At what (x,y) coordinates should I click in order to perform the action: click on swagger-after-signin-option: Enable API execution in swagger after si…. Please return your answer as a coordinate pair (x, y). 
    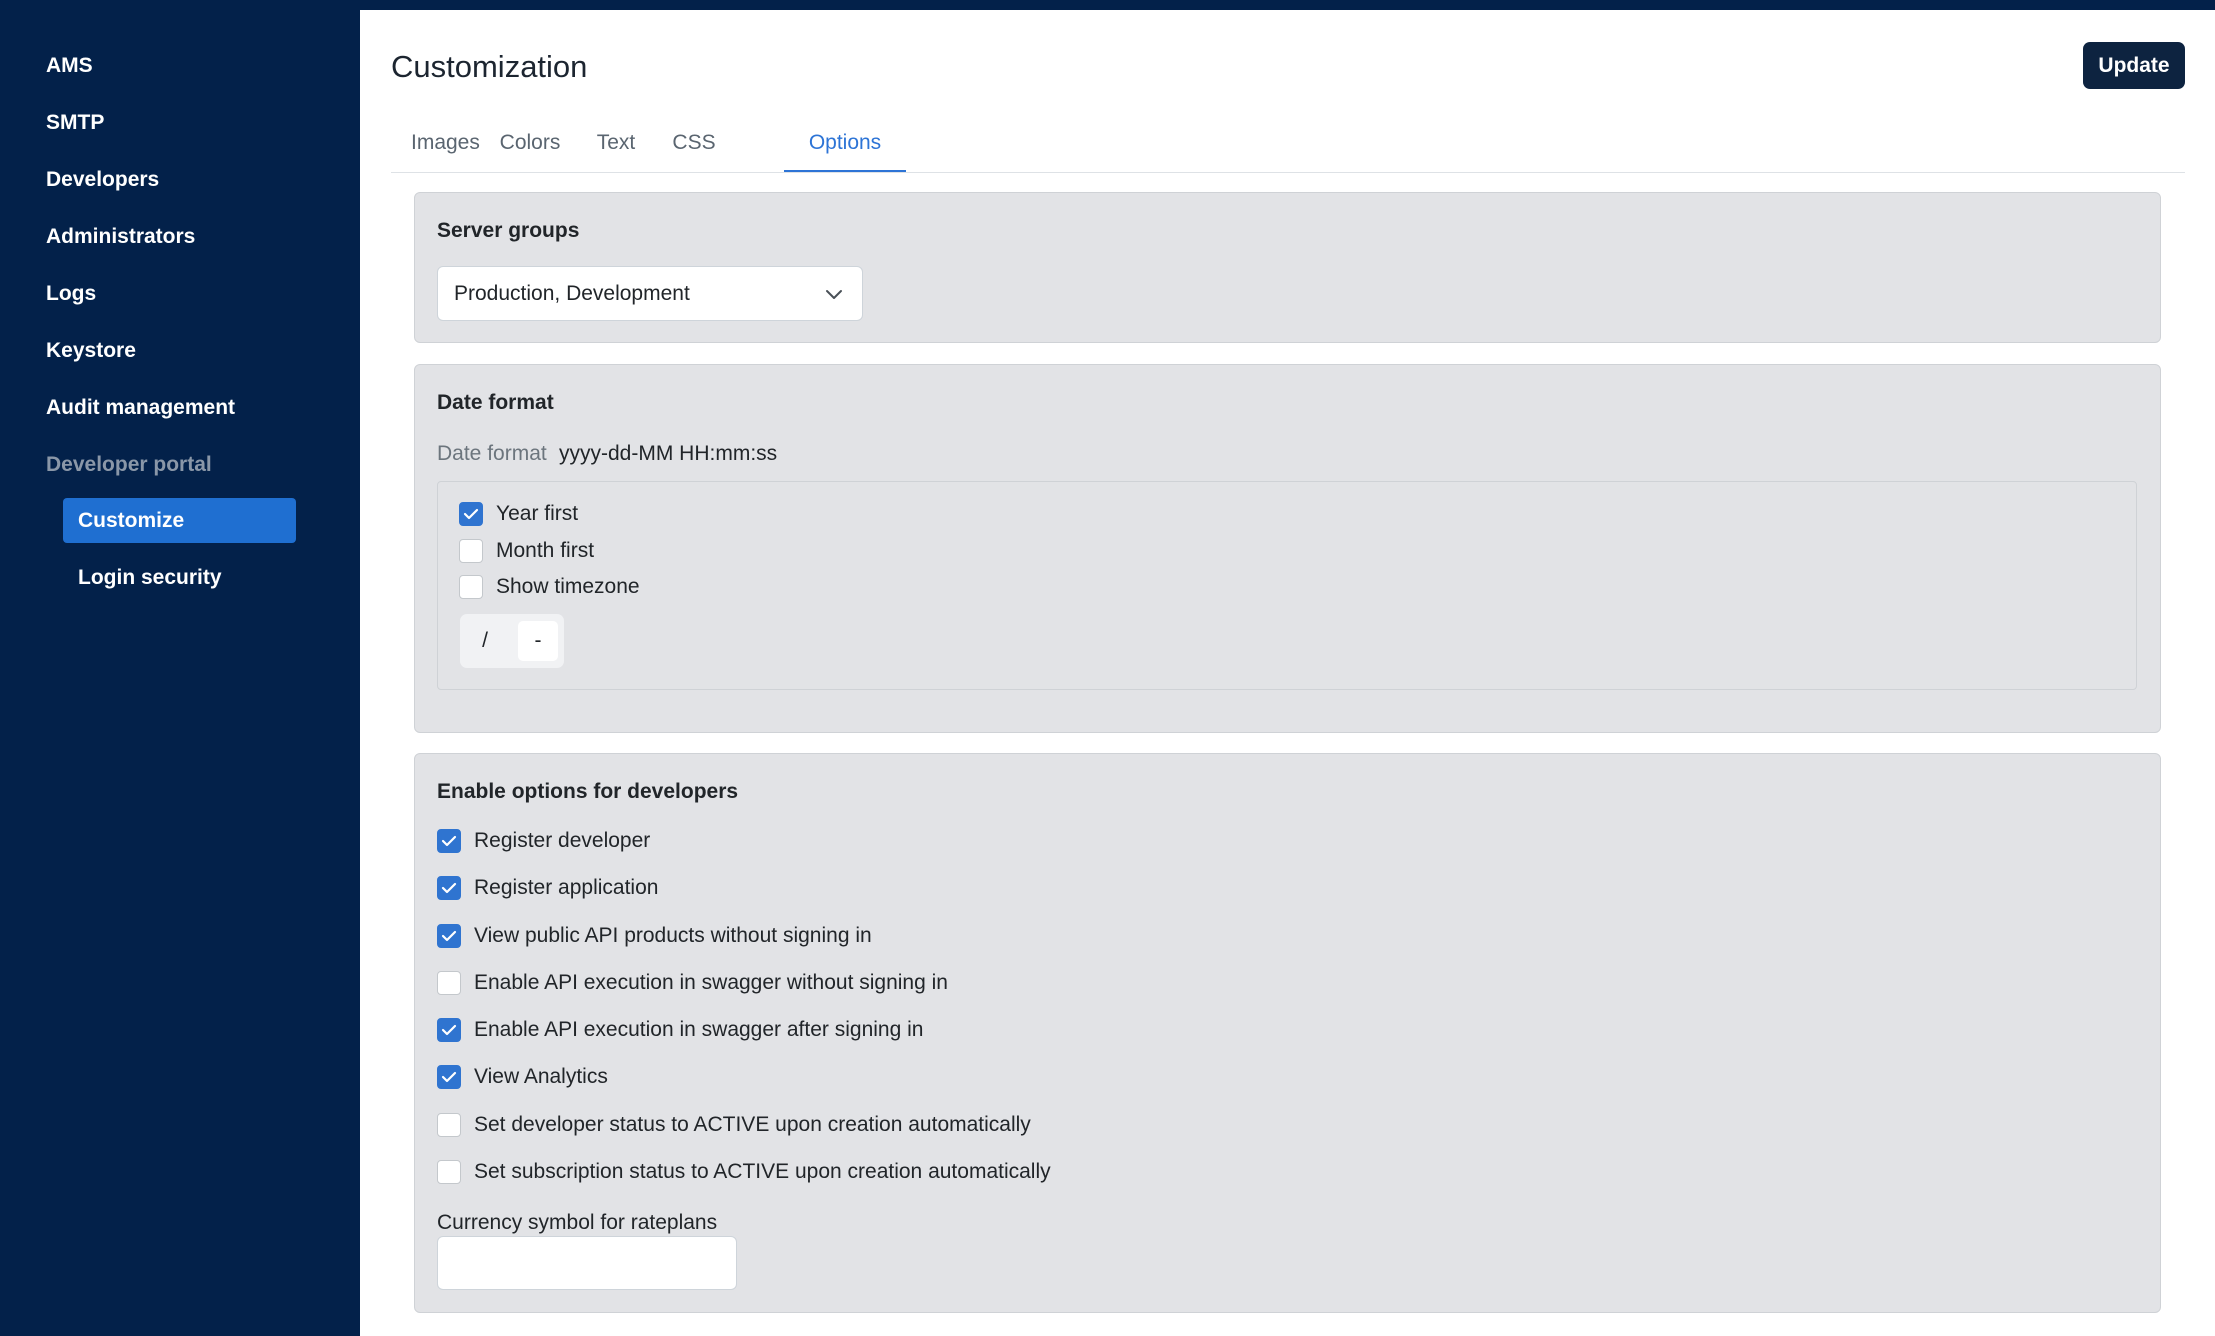
    Looking at the image, I should click on (680, 1030).